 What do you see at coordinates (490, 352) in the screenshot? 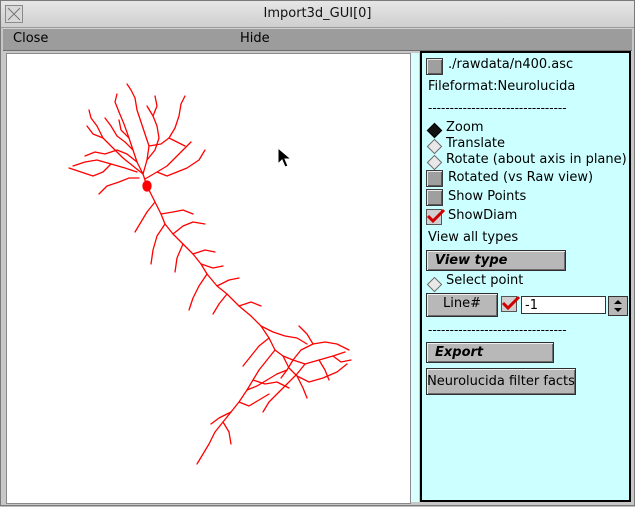
I see `export-button: Export` at bounding box center [490, 352].